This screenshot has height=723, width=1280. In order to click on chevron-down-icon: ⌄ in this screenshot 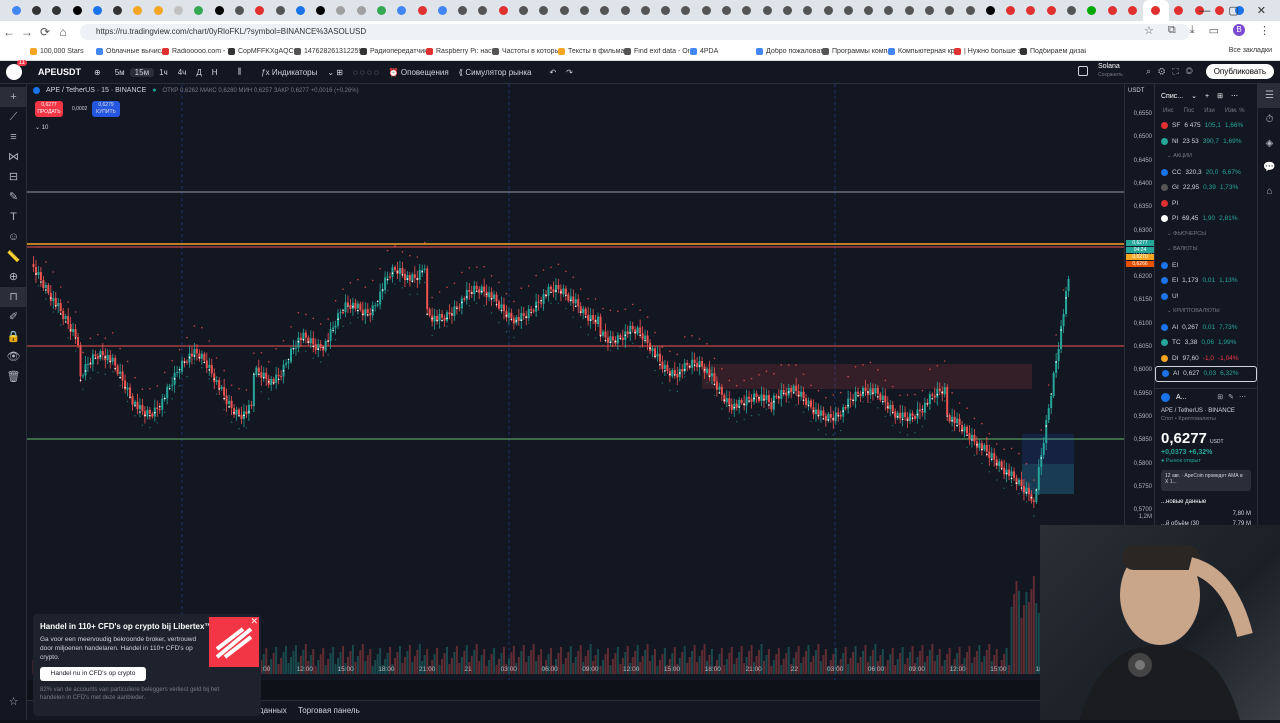, I will do `click(1194, 96)`.